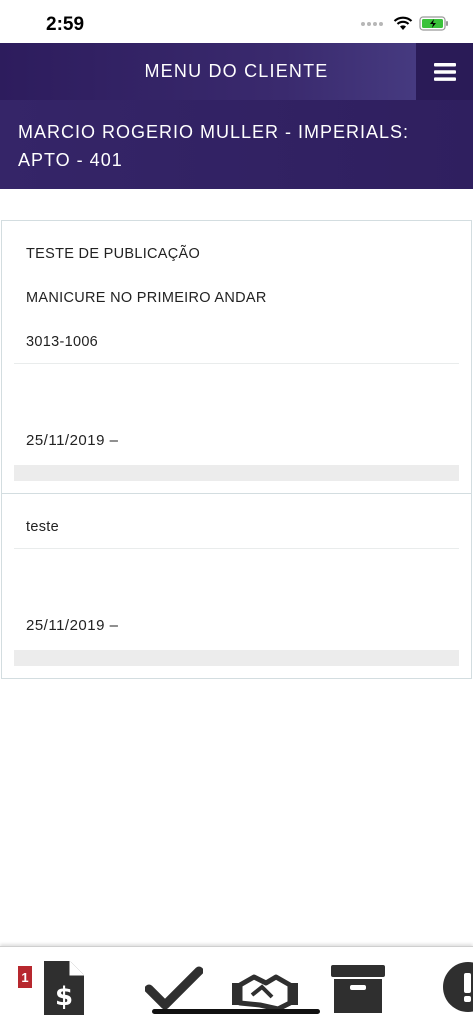 This screenshot has width=473, height=1025. I want to click on signal-icon, so click(372, 23).